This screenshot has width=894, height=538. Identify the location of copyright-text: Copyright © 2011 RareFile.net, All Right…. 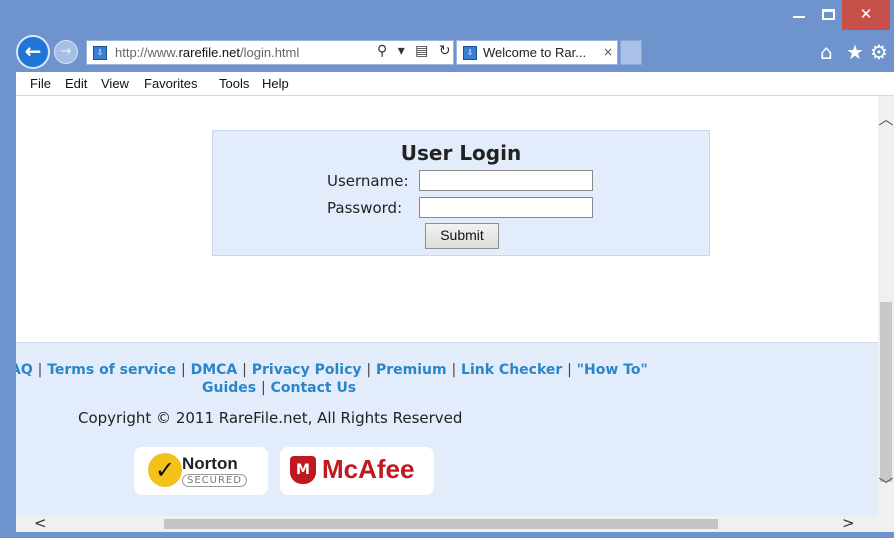
(270, 418).